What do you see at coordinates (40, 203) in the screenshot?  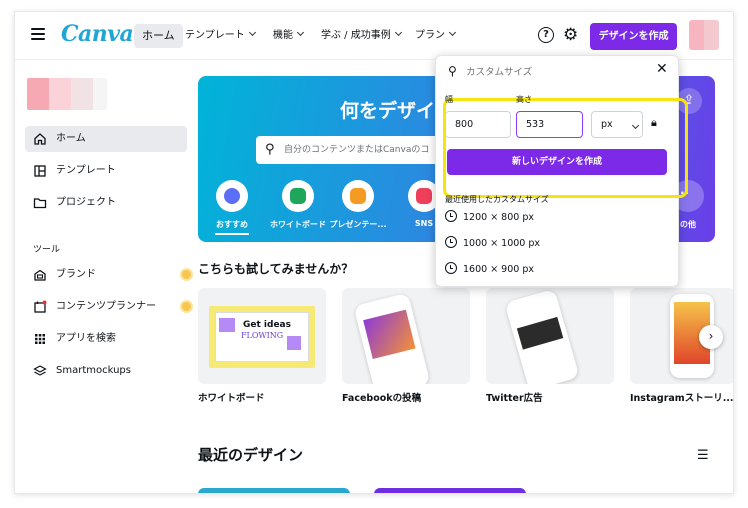 I see `folder-icon` at bounding box center [40, 203].